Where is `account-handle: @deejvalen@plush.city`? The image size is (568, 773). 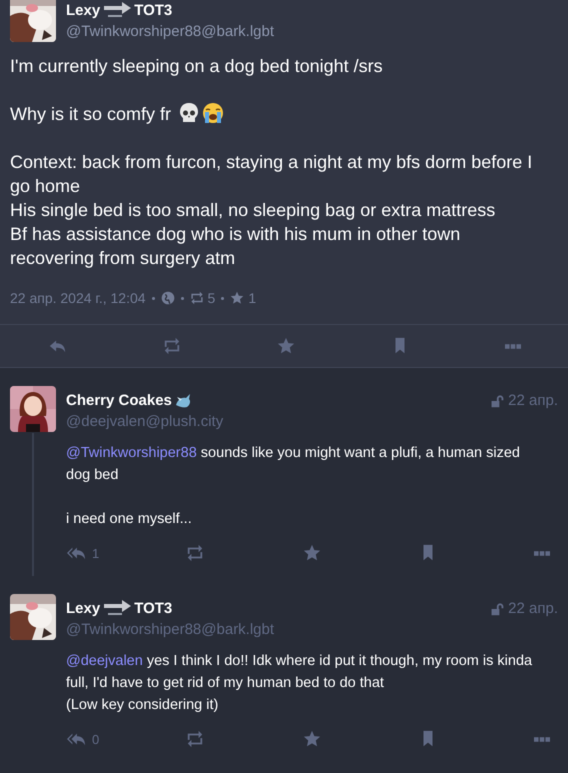 account-handle: @deejvalen@plush.city is located at coordinates (145, 421).